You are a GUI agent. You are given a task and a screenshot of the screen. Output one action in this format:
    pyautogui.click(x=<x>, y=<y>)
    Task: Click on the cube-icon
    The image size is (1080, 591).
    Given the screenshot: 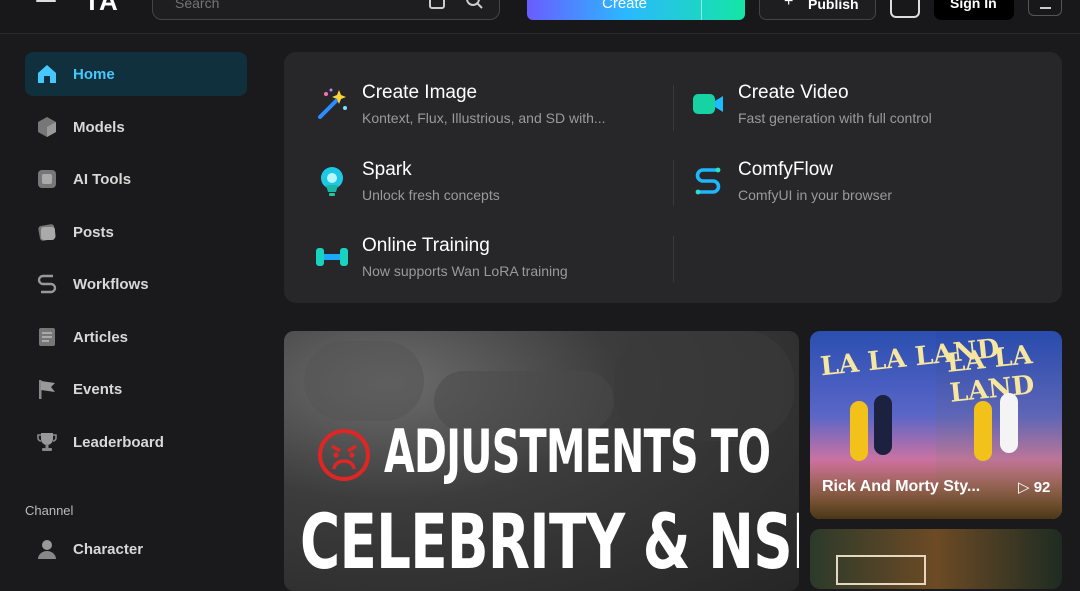 What is the action you would take?
    pyautogui.click(x=47, y=127)
    